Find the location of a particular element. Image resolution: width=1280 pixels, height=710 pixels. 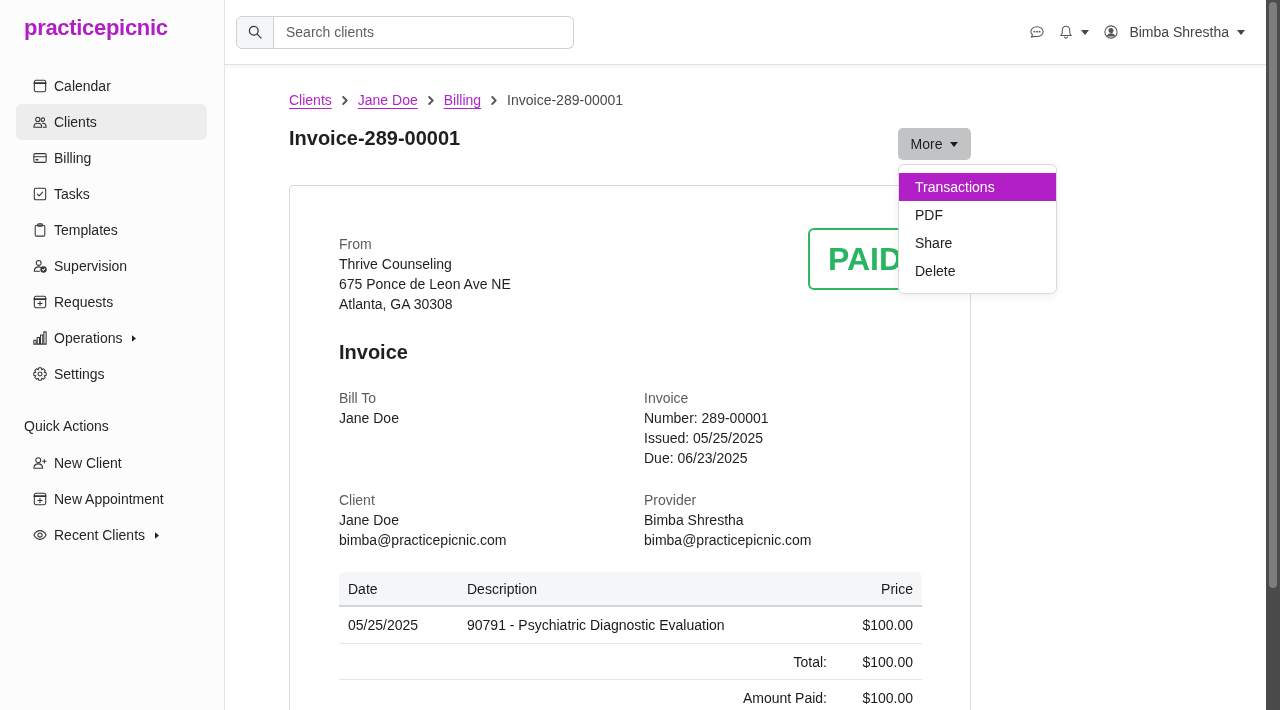

person-plus-icon is located at coordinates (40, 463).